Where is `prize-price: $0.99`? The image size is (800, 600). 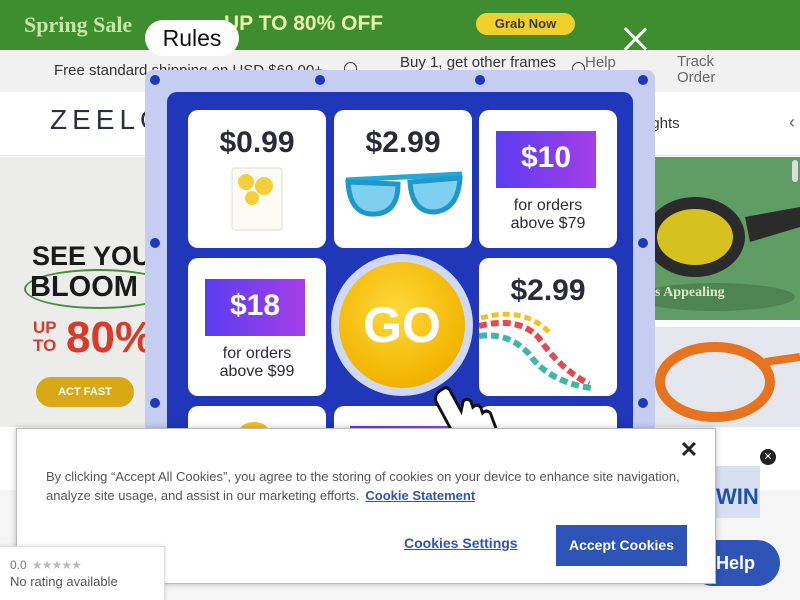 prize-price: $0.99 is located at coordinates (257, 142).